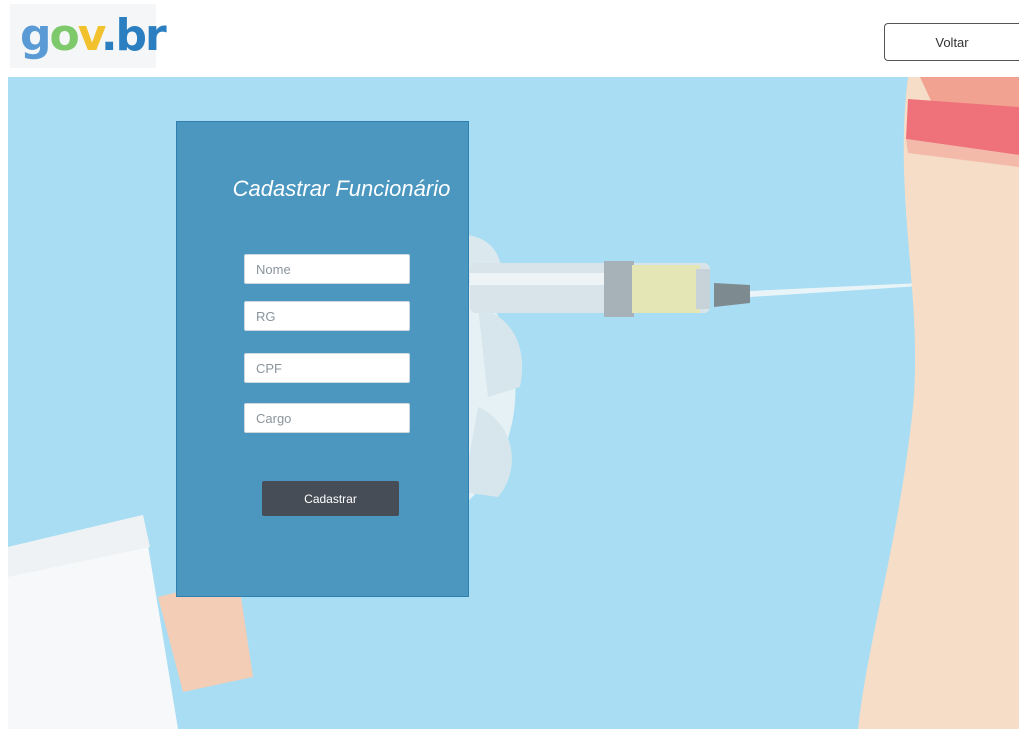  Describe the element at coordinates (951, 42) in the screenshot. I see `back-button: Voltar` at that location.